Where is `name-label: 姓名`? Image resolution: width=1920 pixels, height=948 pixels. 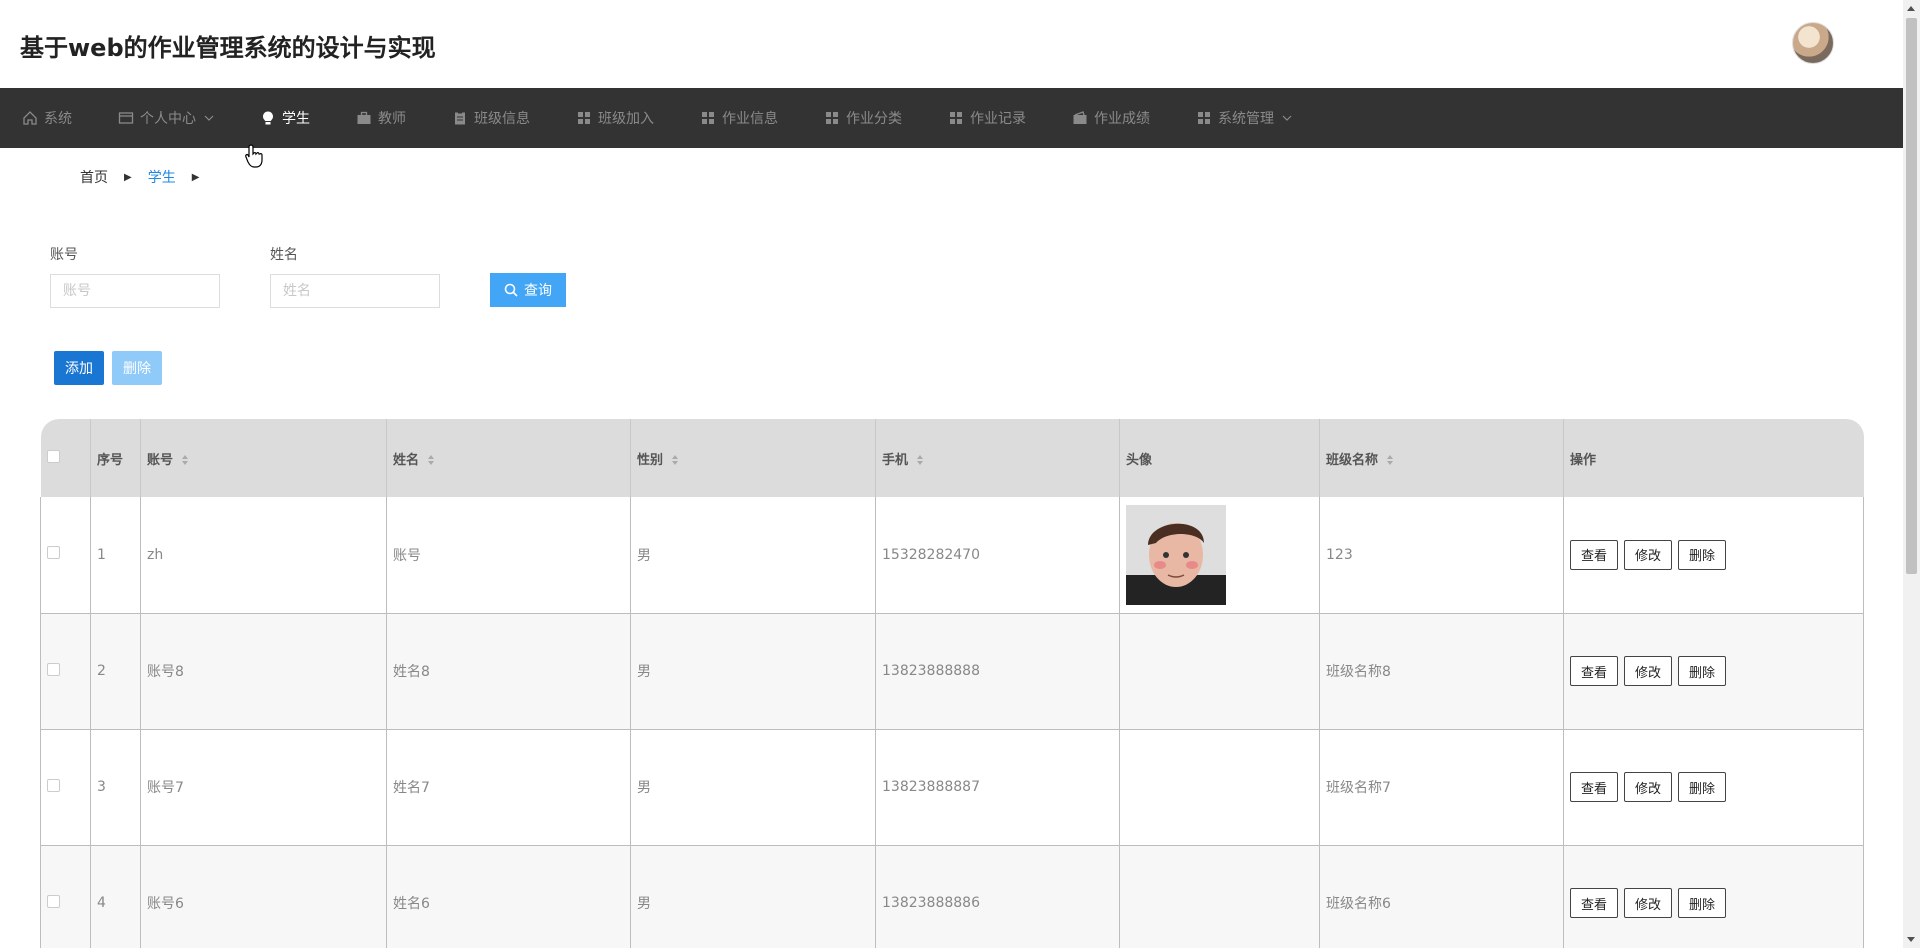
name-label: 姓名 is located at coordinates (284, 255).